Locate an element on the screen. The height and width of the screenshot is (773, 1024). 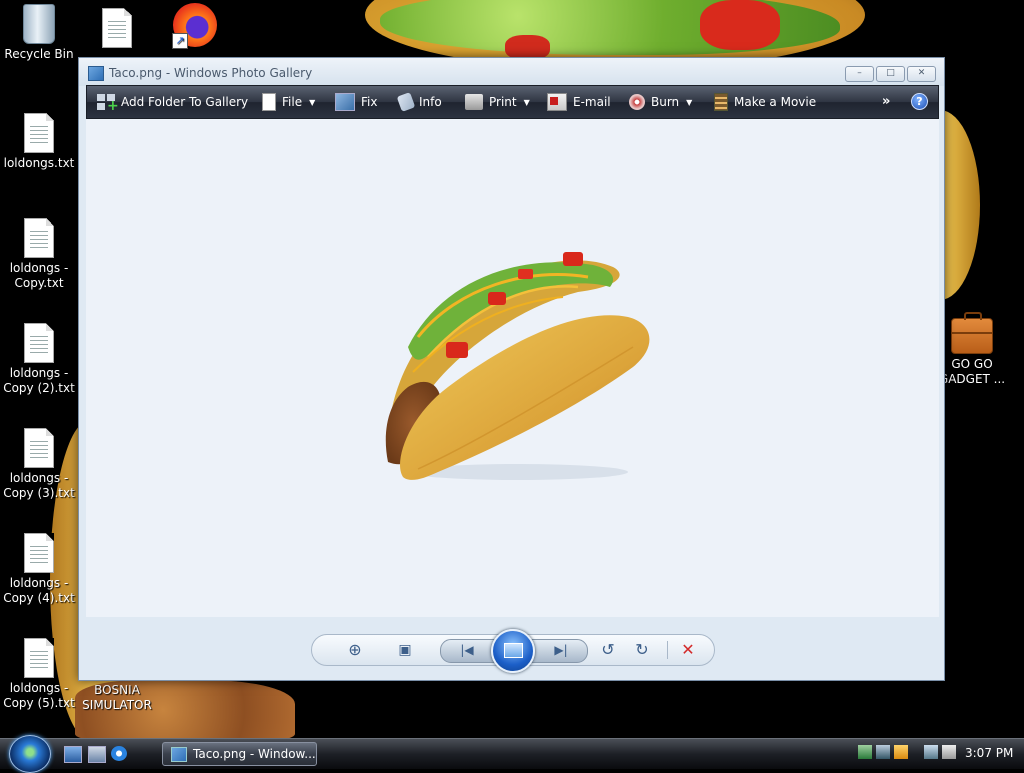
previous-button: |◀ is located at coordinates (467, 650).